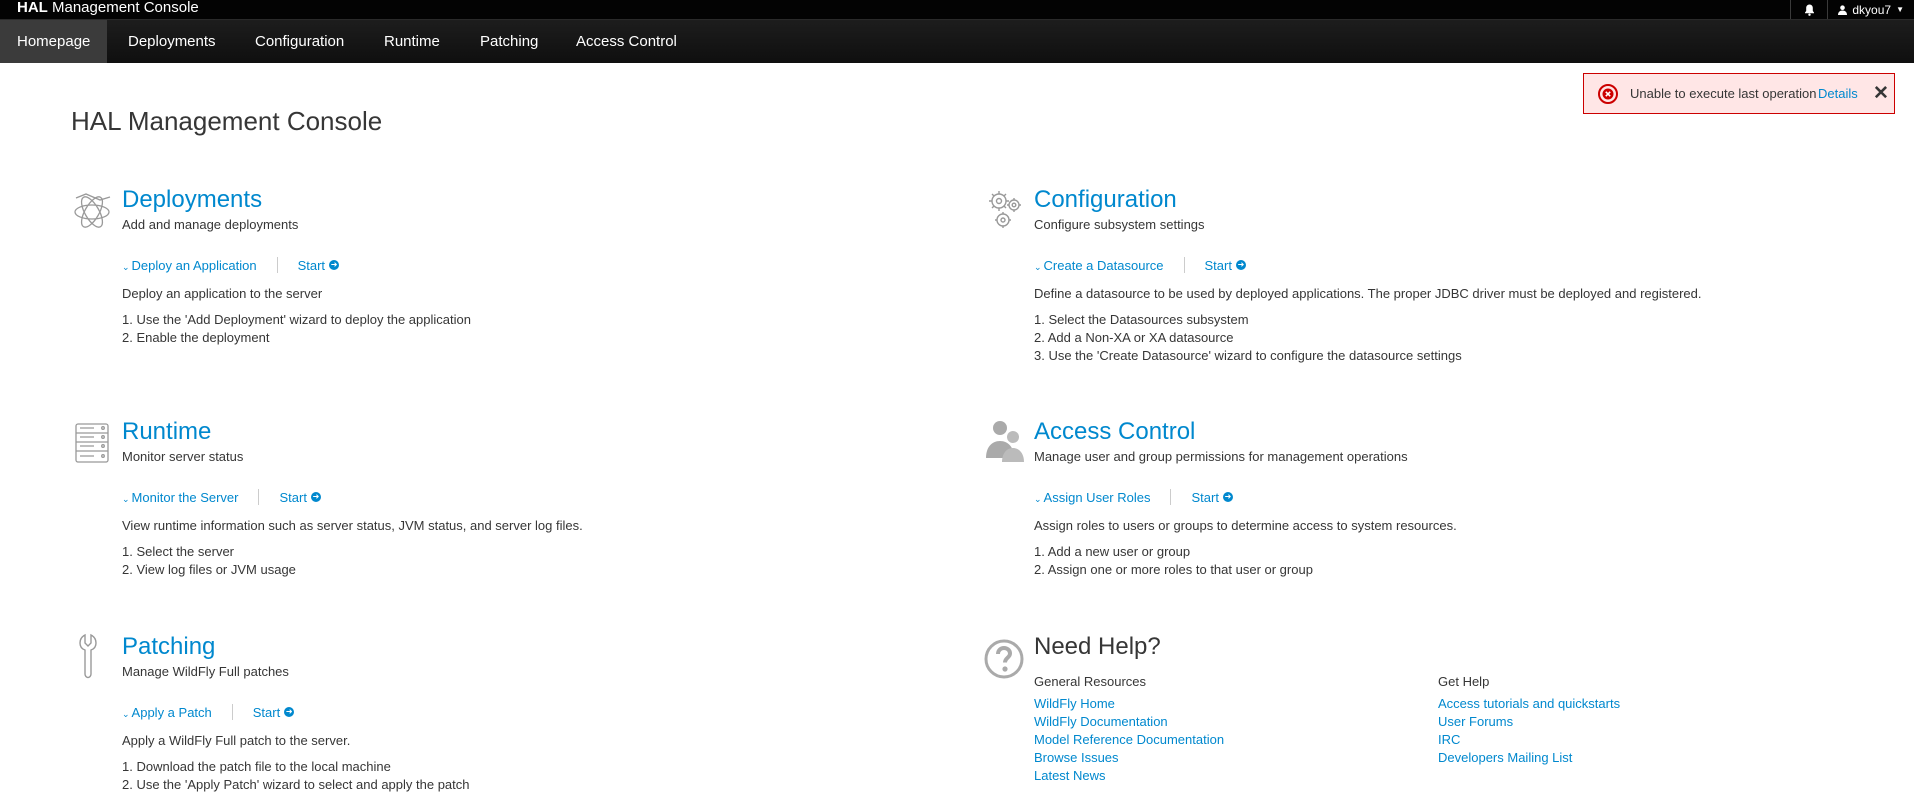 The height and width of the screenshot is (794, 1914). What do you see at coordinates (1097, 497) in the screenshot?
I see `action-label: Assign User Roles` at bounding box center [1097, 497].